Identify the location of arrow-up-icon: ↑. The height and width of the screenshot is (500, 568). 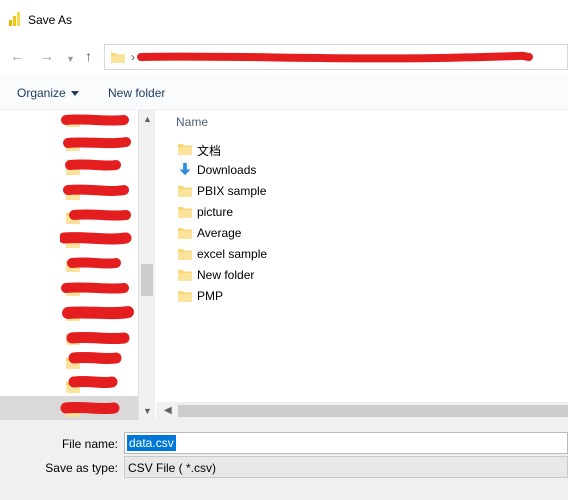
(88, 56).